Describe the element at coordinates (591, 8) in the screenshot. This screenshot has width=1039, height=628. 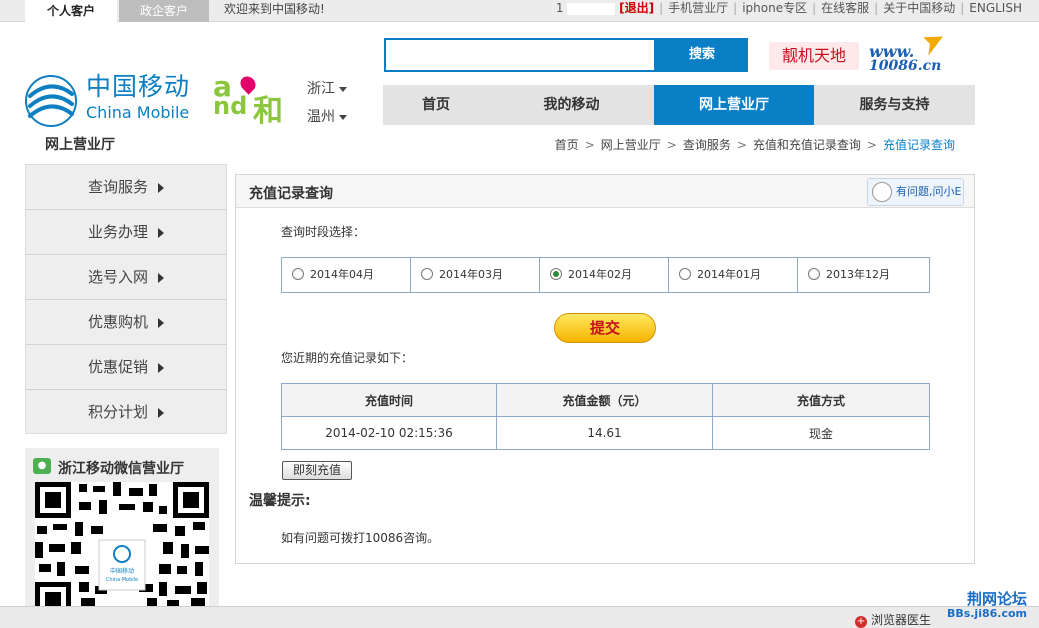
I see `masked-user-number` at that location.